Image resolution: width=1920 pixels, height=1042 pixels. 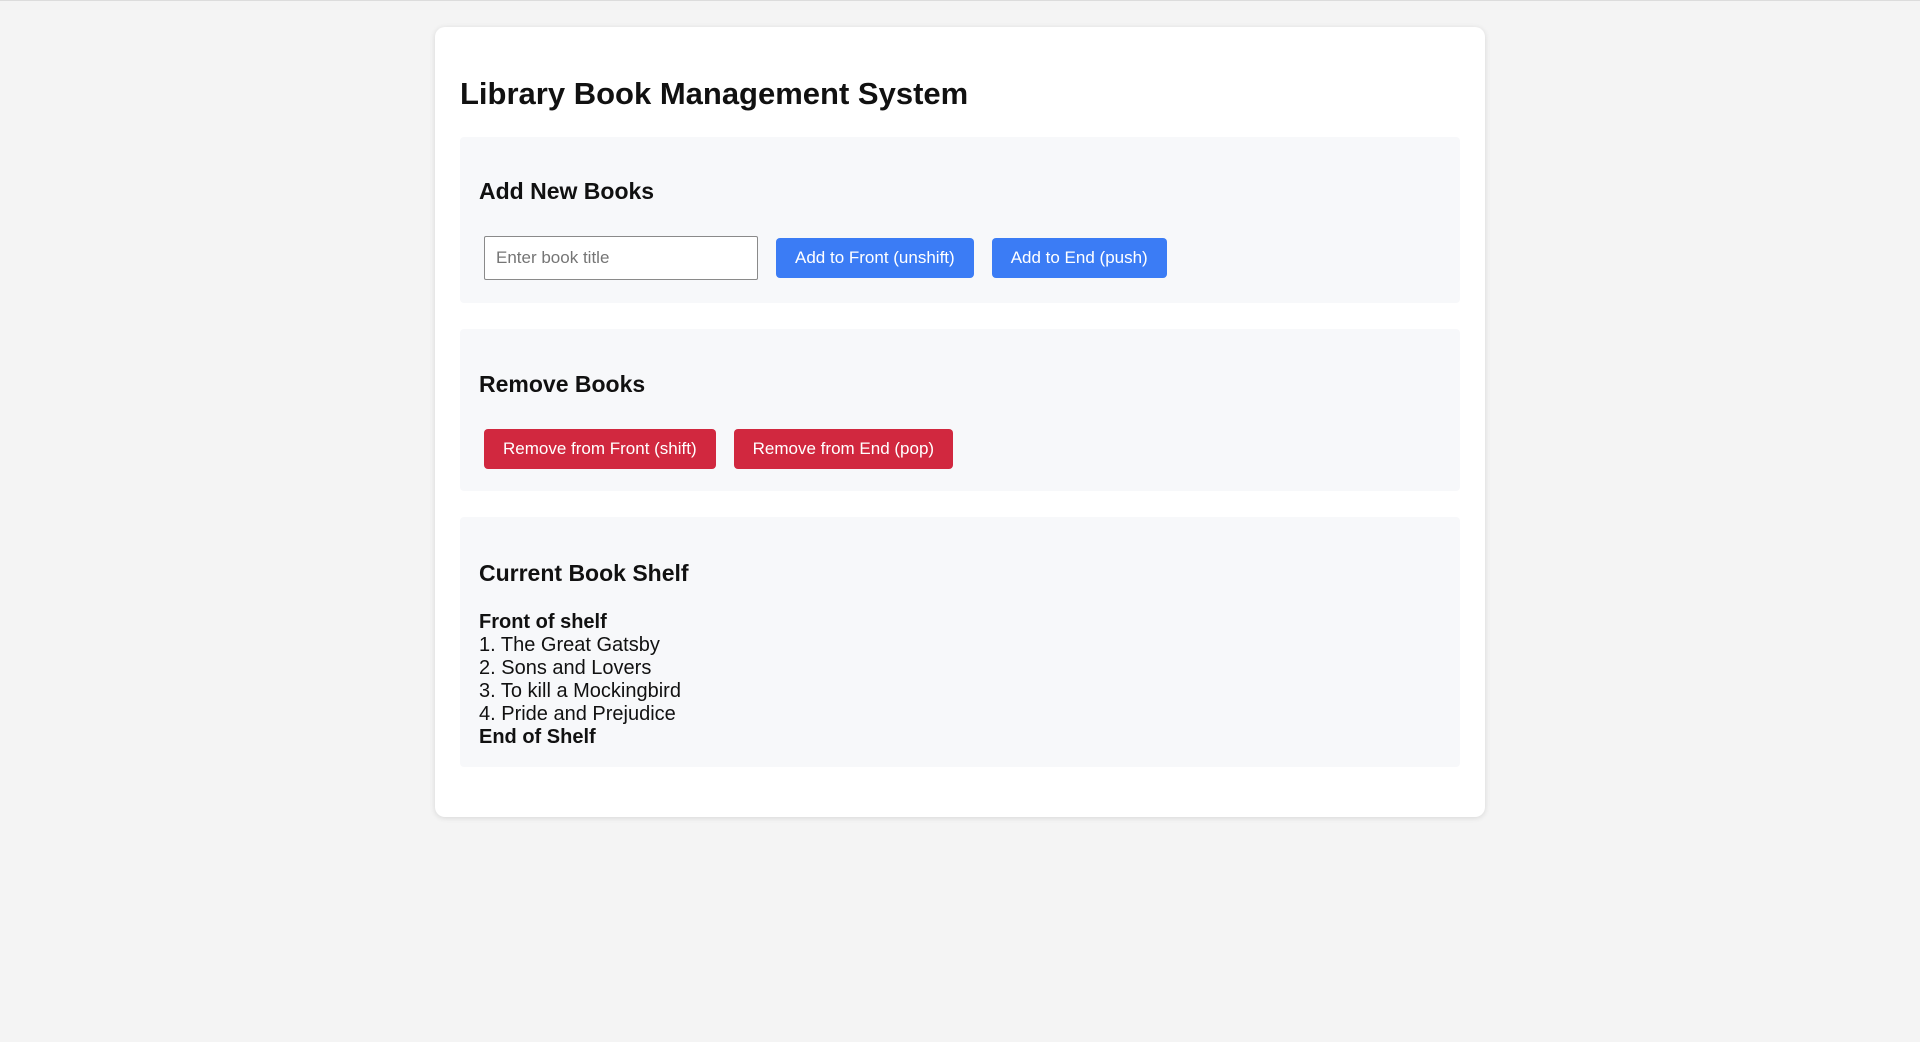 I want to click on book-title-input, so click(x=621, y=258).